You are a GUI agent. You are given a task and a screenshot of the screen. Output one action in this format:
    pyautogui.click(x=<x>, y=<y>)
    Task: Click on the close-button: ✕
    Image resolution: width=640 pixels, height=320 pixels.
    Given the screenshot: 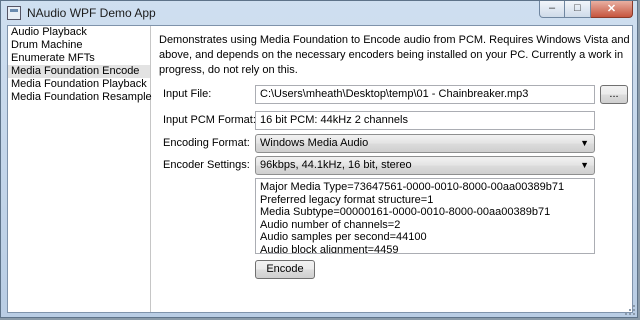 What is the action you would take?
    pyautogui.click(x=612, y=9)
    